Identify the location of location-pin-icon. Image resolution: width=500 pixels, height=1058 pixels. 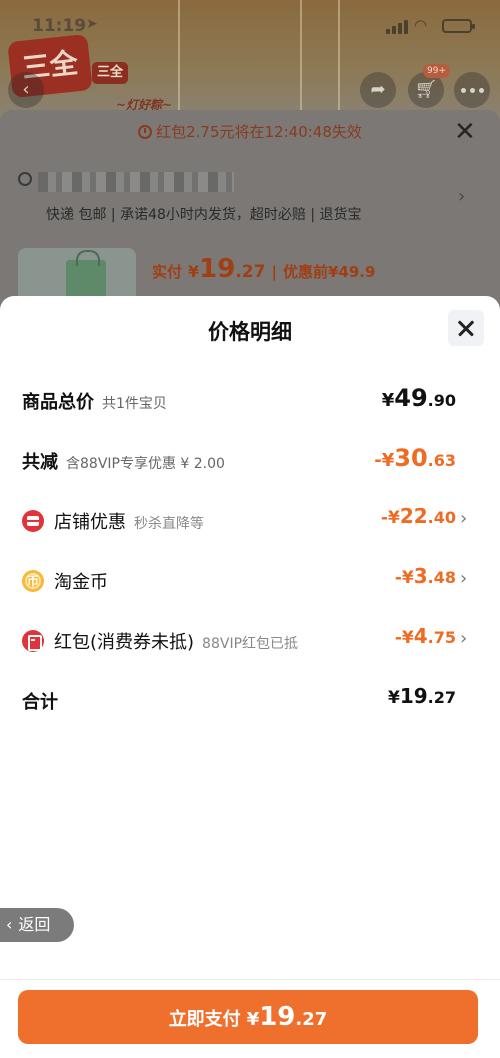
(25, 179).